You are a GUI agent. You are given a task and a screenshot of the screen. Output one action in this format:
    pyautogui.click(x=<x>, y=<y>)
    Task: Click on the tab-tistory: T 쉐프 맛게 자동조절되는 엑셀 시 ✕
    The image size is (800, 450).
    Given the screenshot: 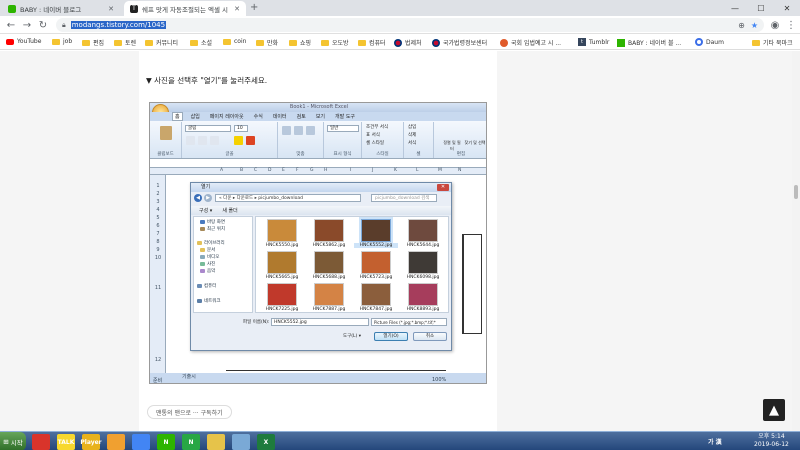 What is the action you would take?
    pyautogui.click(x=185, y=8)
    